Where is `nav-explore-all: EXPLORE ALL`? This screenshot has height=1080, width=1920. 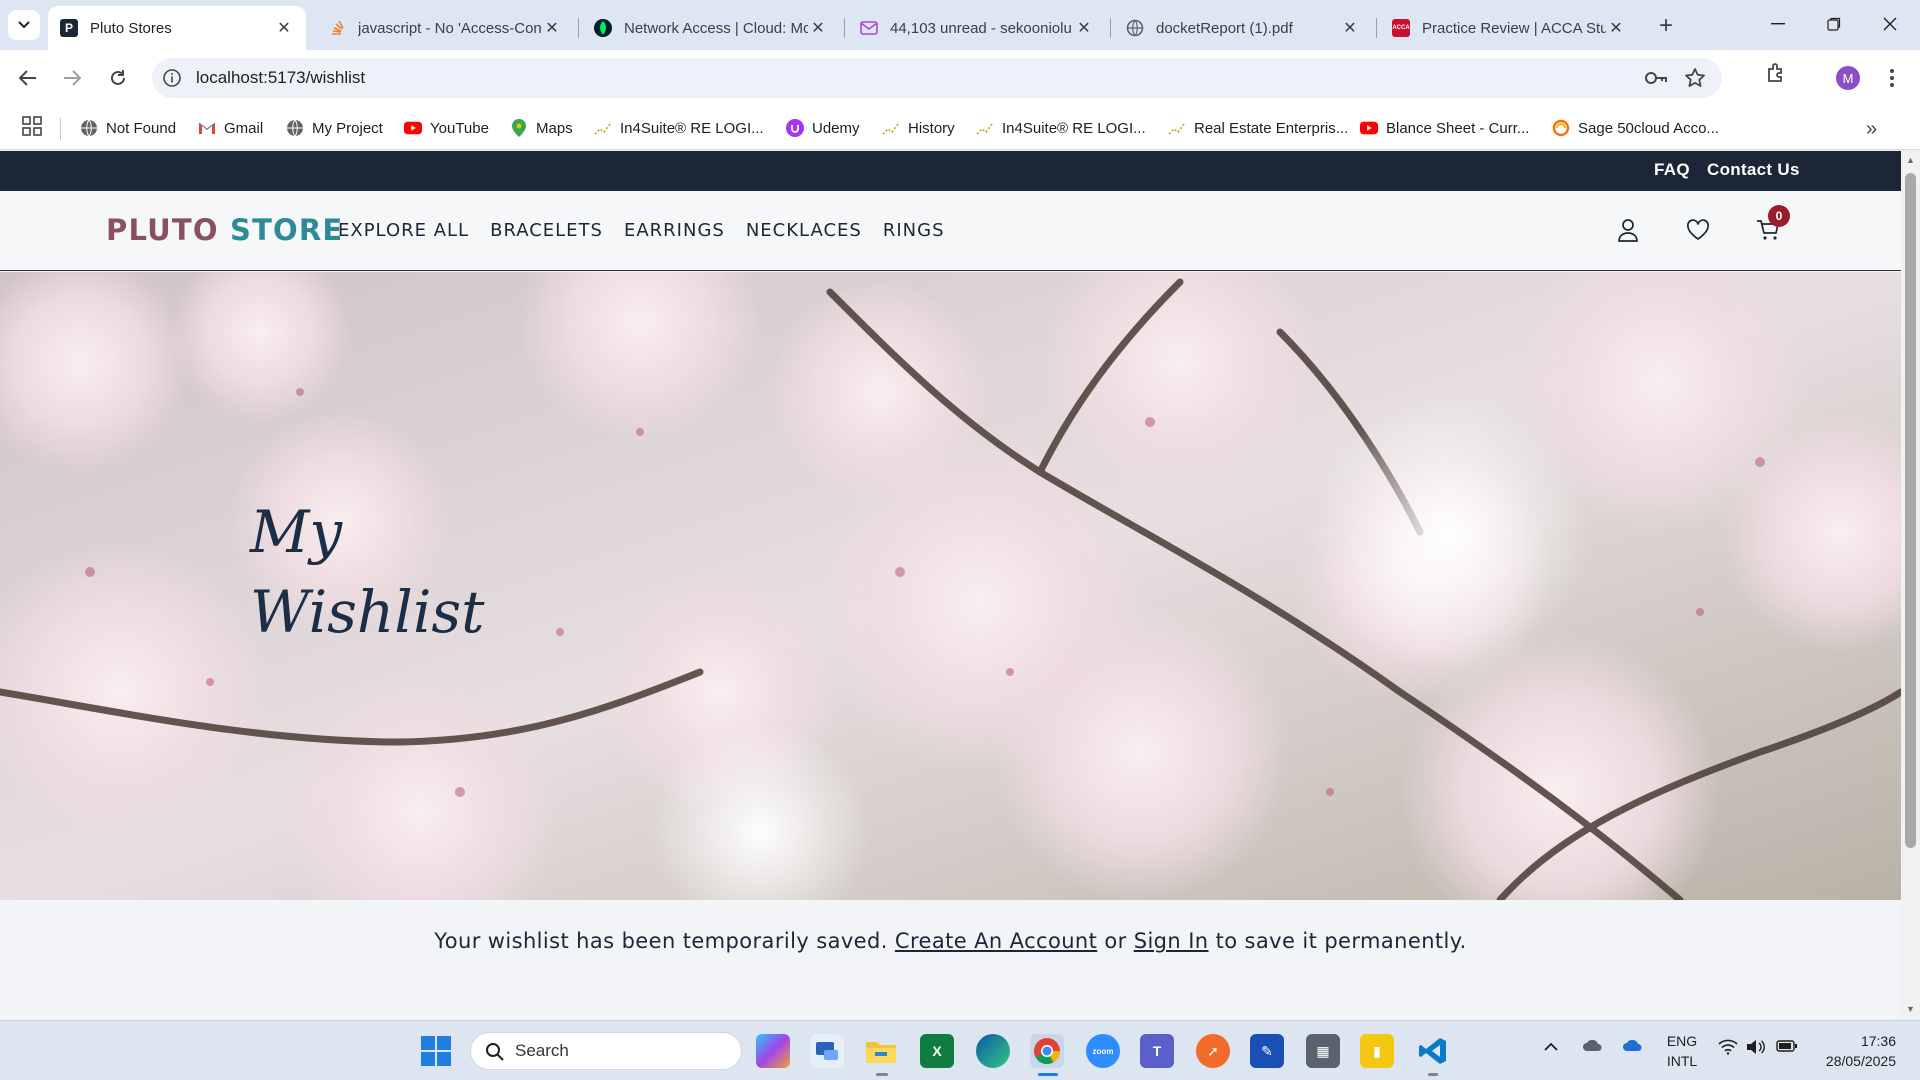
nav-explore-all: EXPLORE ALL is located at coordinates (403, 230).